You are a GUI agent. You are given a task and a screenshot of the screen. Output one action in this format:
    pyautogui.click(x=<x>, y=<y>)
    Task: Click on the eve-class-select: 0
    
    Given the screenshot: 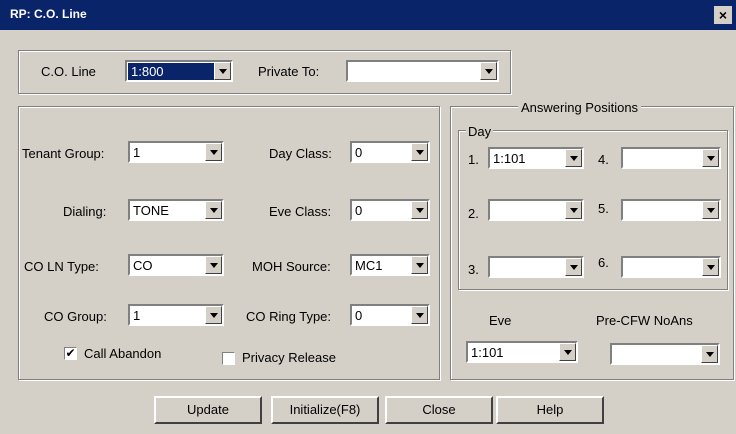 What is the action you would take?
    pyautogui.click(x=390, y=210)
    